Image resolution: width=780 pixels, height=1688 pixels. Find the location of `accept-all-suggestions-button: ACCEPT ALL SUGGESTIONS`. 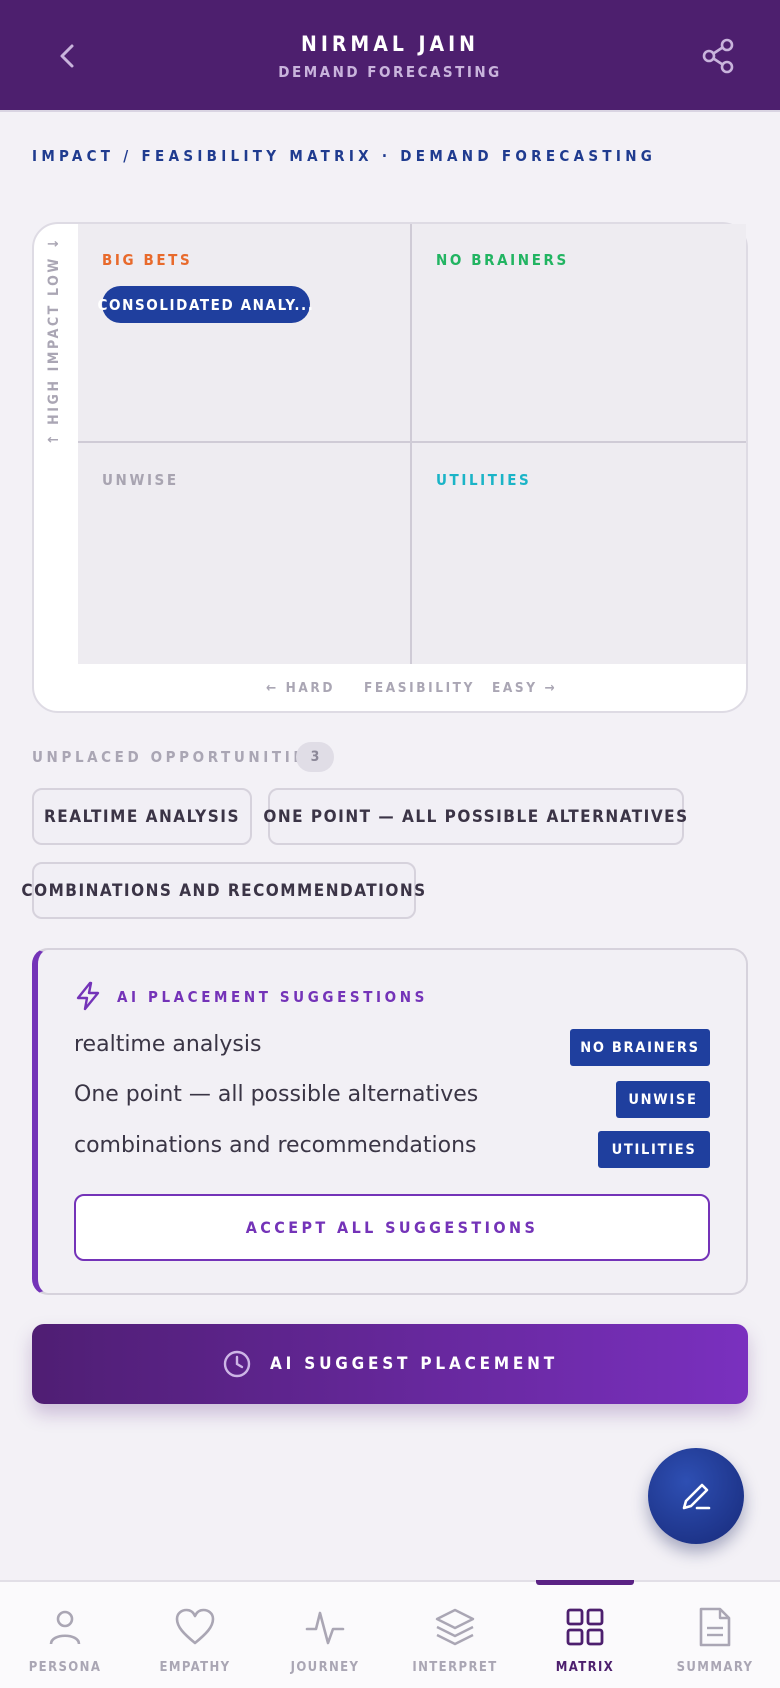

accept-all-suggestions-button: ACCEPT ALL SUGGESTIONS is located at coordinates (392, 1227).